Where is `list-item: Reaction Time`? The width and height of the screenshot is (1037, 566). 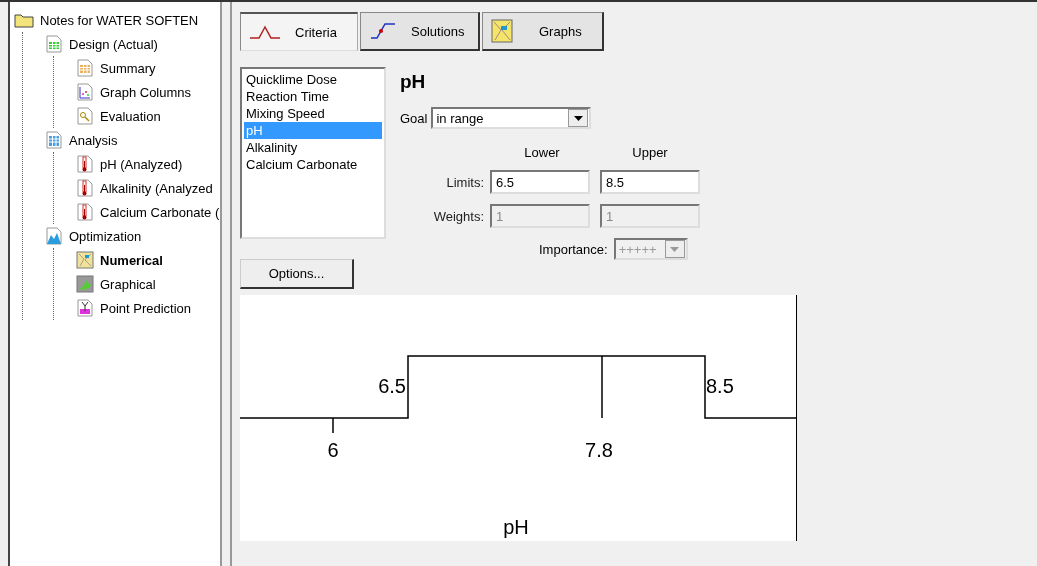 list-item: Reaction Time is located at coordinates (313, 96).